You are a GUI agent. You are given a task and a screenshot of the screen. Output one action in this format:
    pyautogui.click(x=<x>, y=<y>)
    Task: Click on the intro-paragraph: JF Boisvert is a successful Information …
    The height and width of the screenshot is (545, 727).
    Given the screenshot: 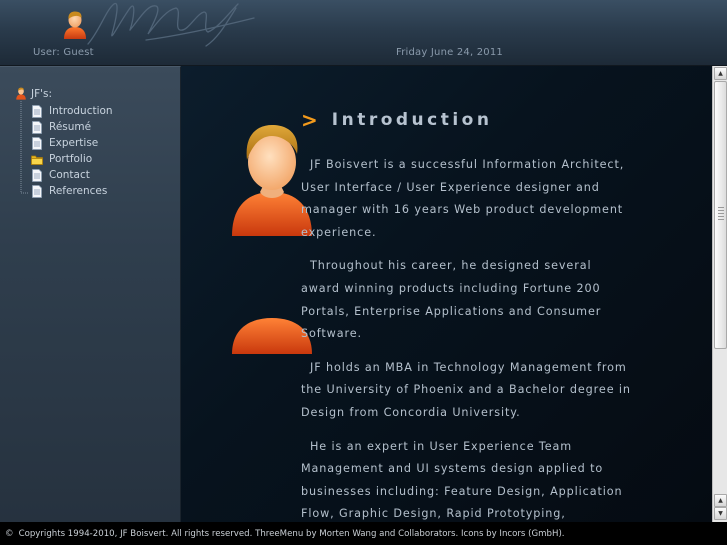 What is the action you would take?
    pyautogui.click(x=463, y=198)
    